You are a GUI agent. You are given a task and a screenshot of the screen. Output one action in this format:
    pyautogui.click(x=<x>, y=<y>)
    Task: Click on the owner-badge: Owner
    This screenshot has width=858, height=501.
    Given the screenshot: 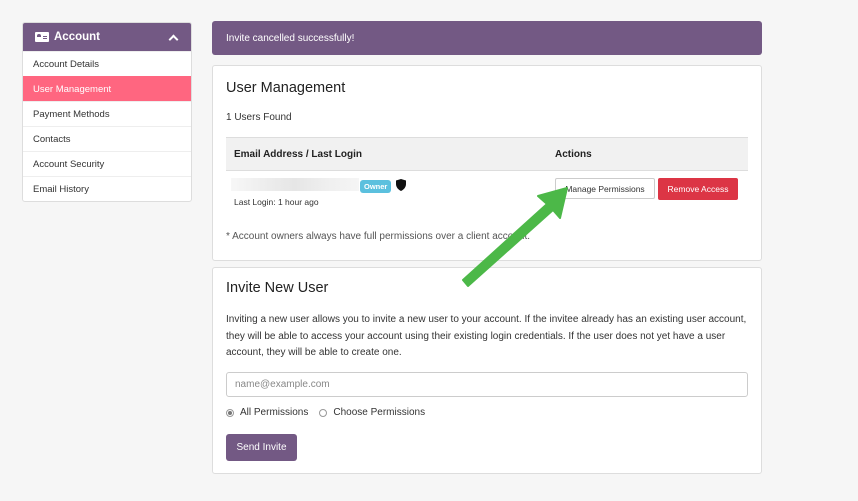 What is the action you would take?
    pyautogui.click(x=376, y=186)
    